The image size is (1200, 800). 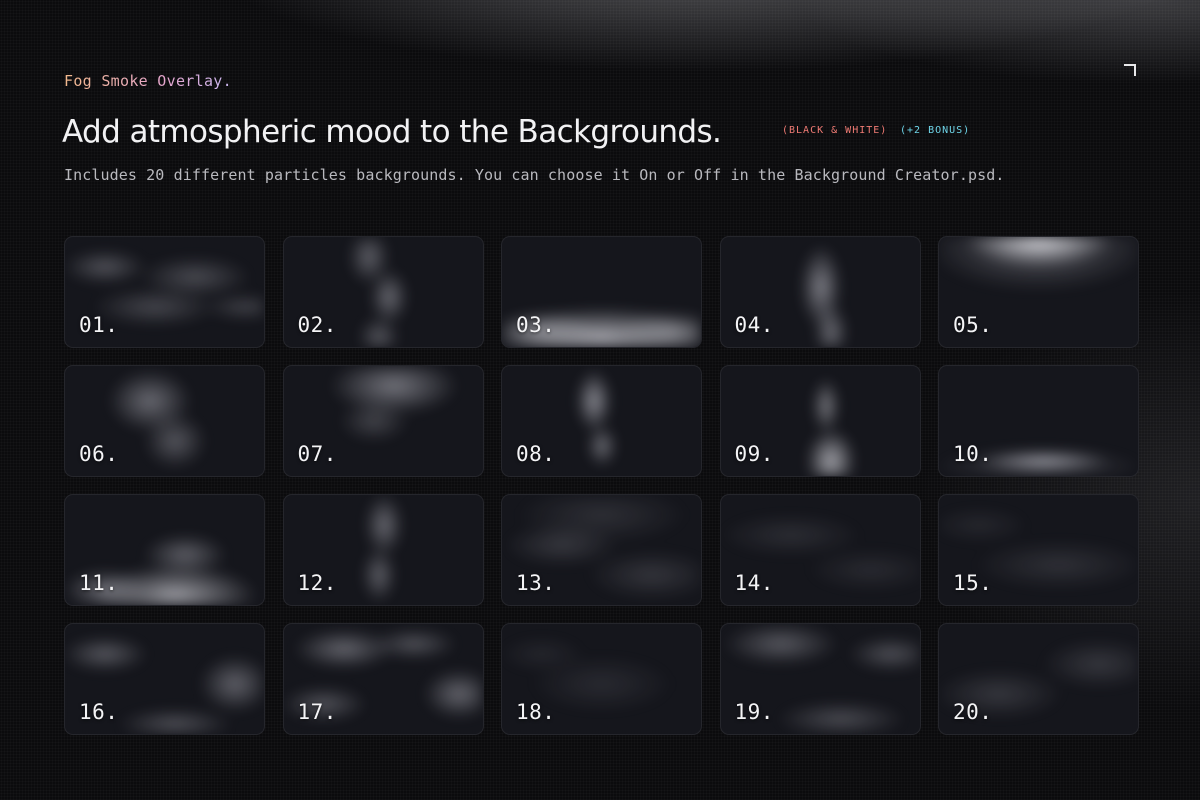 I want to click on fog-tile: 13., so click(x=601, y=550).